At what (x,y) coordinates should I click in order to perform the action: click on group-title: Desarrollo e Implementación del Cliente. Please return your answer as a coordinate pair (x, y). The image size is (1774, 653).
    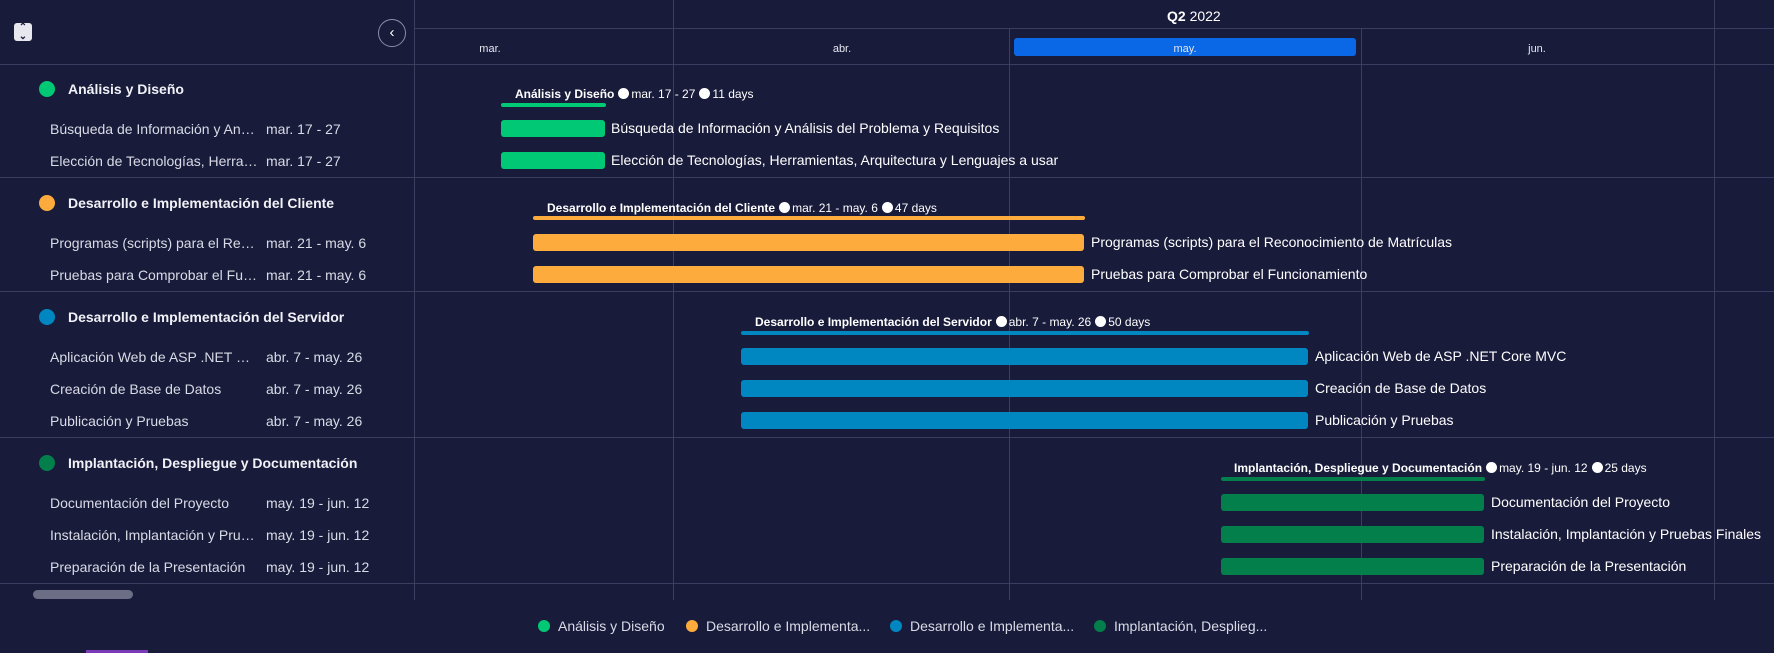
    Looking at the image, I should click on (201, 203).